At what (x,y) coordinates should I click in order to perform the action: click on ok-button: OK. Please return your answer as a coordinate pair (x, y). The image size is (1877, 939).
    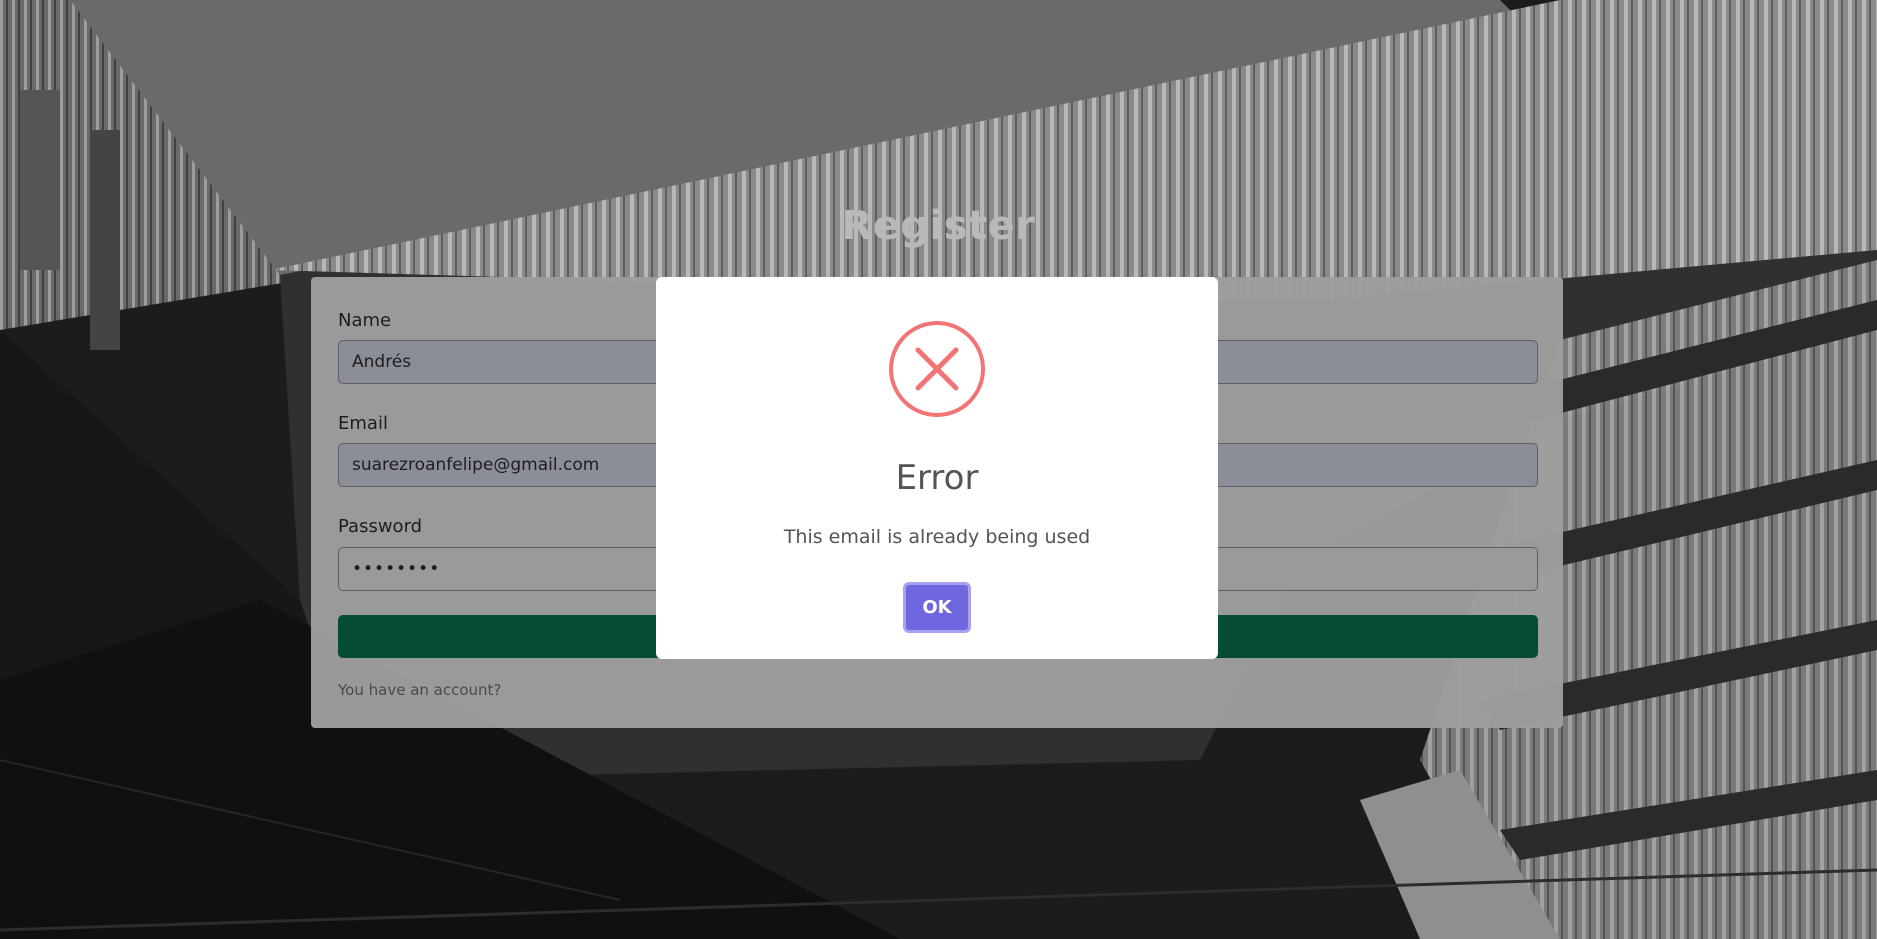
    Looking at the image, I should click on (937, 607).